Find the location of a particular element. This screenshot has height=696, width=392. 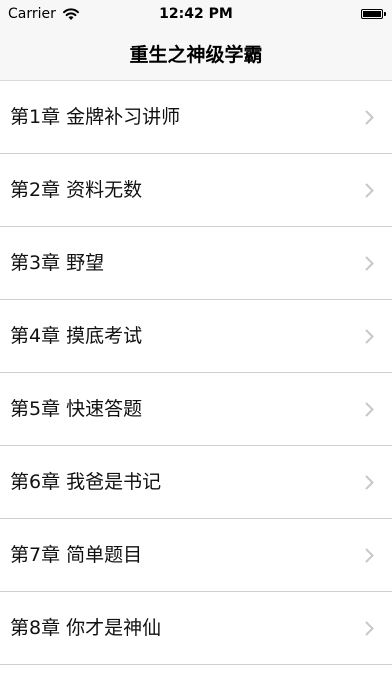

chapter-label: 第2章 资料无数 is located at coordinates (76, 190).